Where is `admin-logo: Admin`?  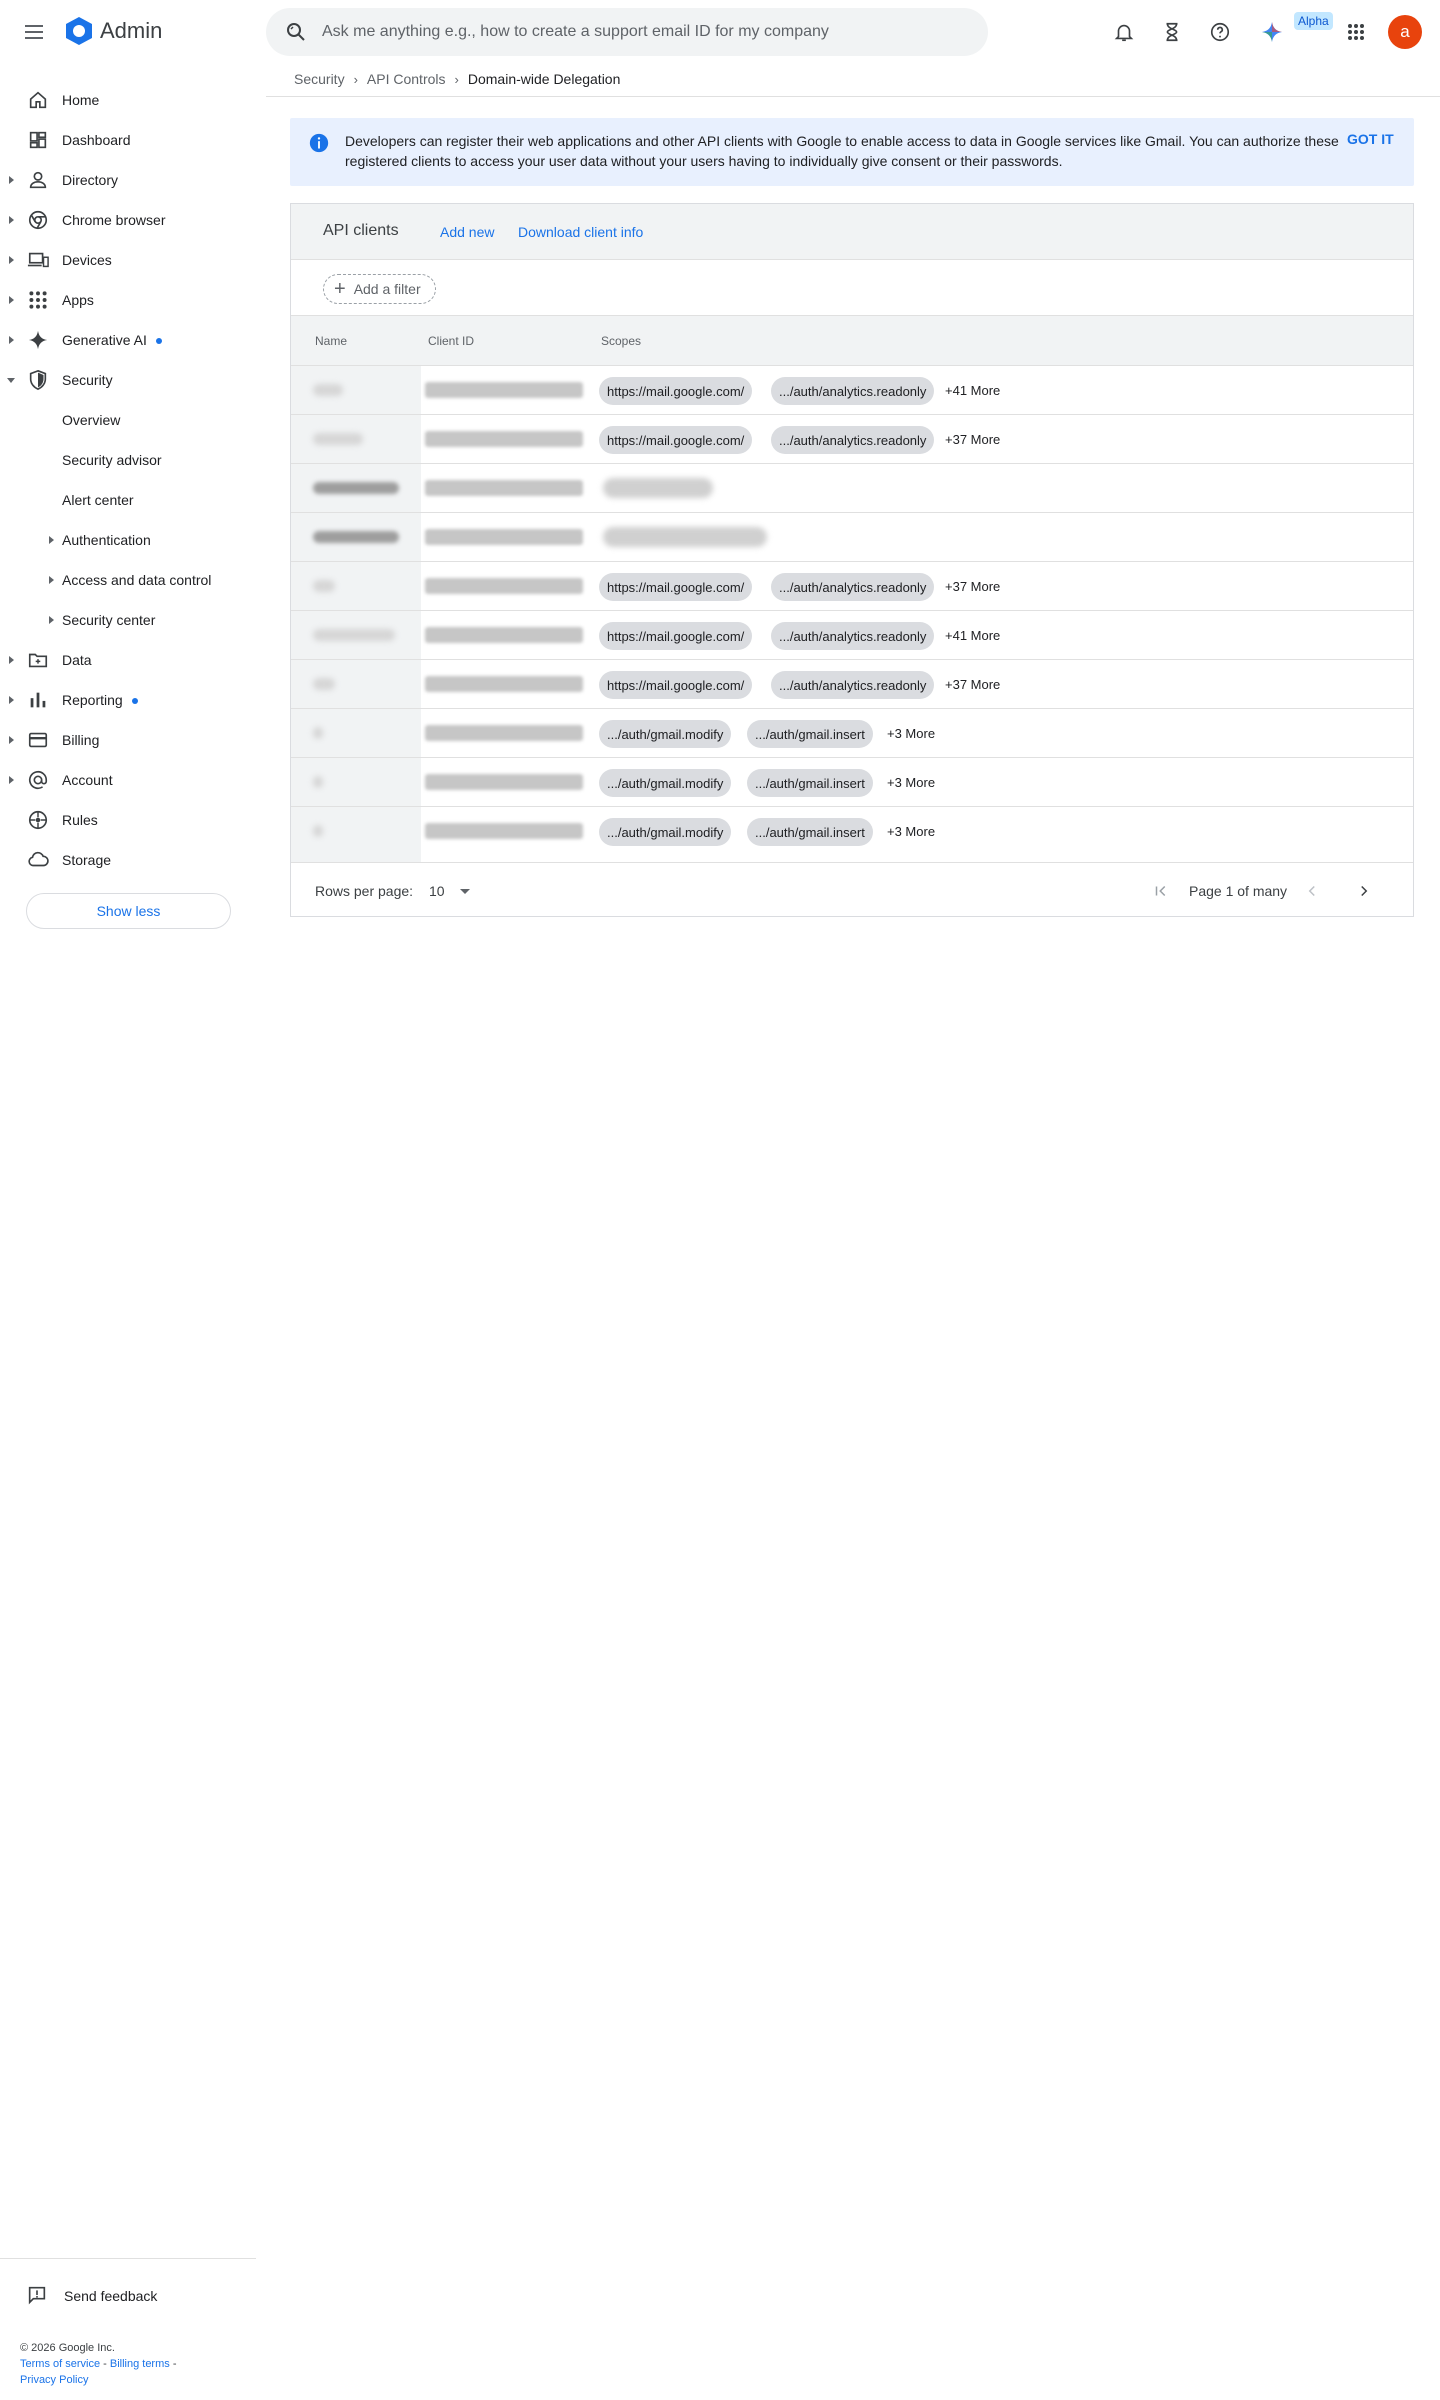 admin-logo: Admin is located at coordinates (113, 31).